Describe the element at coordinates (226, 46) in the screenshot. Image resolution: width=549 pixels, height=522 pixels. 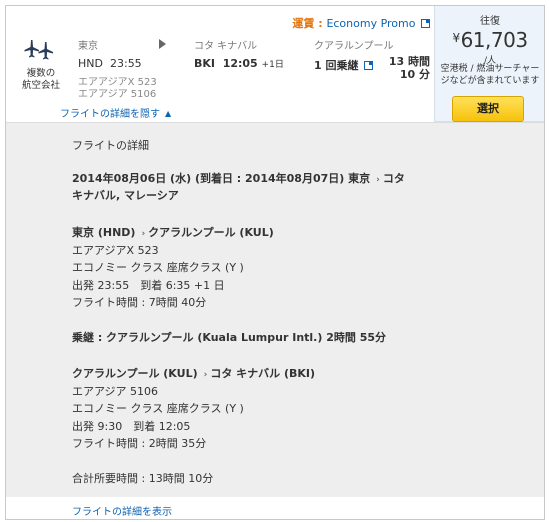
I see `arrival-city: コタ キナバル` at that location.